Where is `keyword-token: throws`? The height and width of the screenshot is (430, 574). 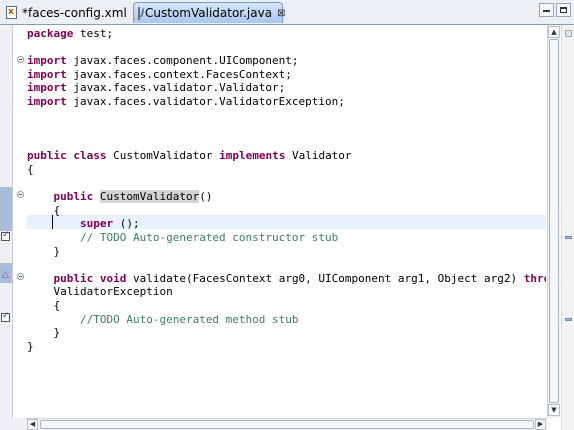 keyword-token: throws is located at coordinates (534, 278).